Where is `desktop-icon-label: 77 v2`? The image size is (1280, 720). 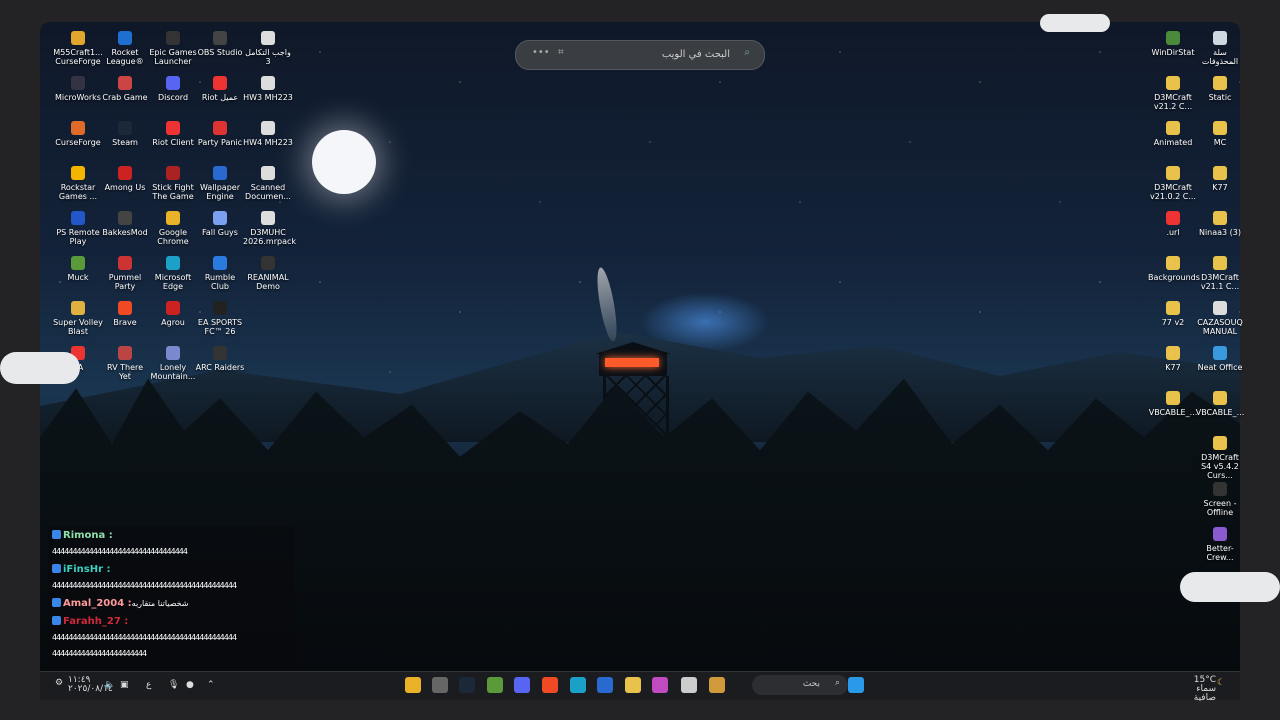 desktop-icon-label: 77 v2 is located at coordinates (1173, 322).